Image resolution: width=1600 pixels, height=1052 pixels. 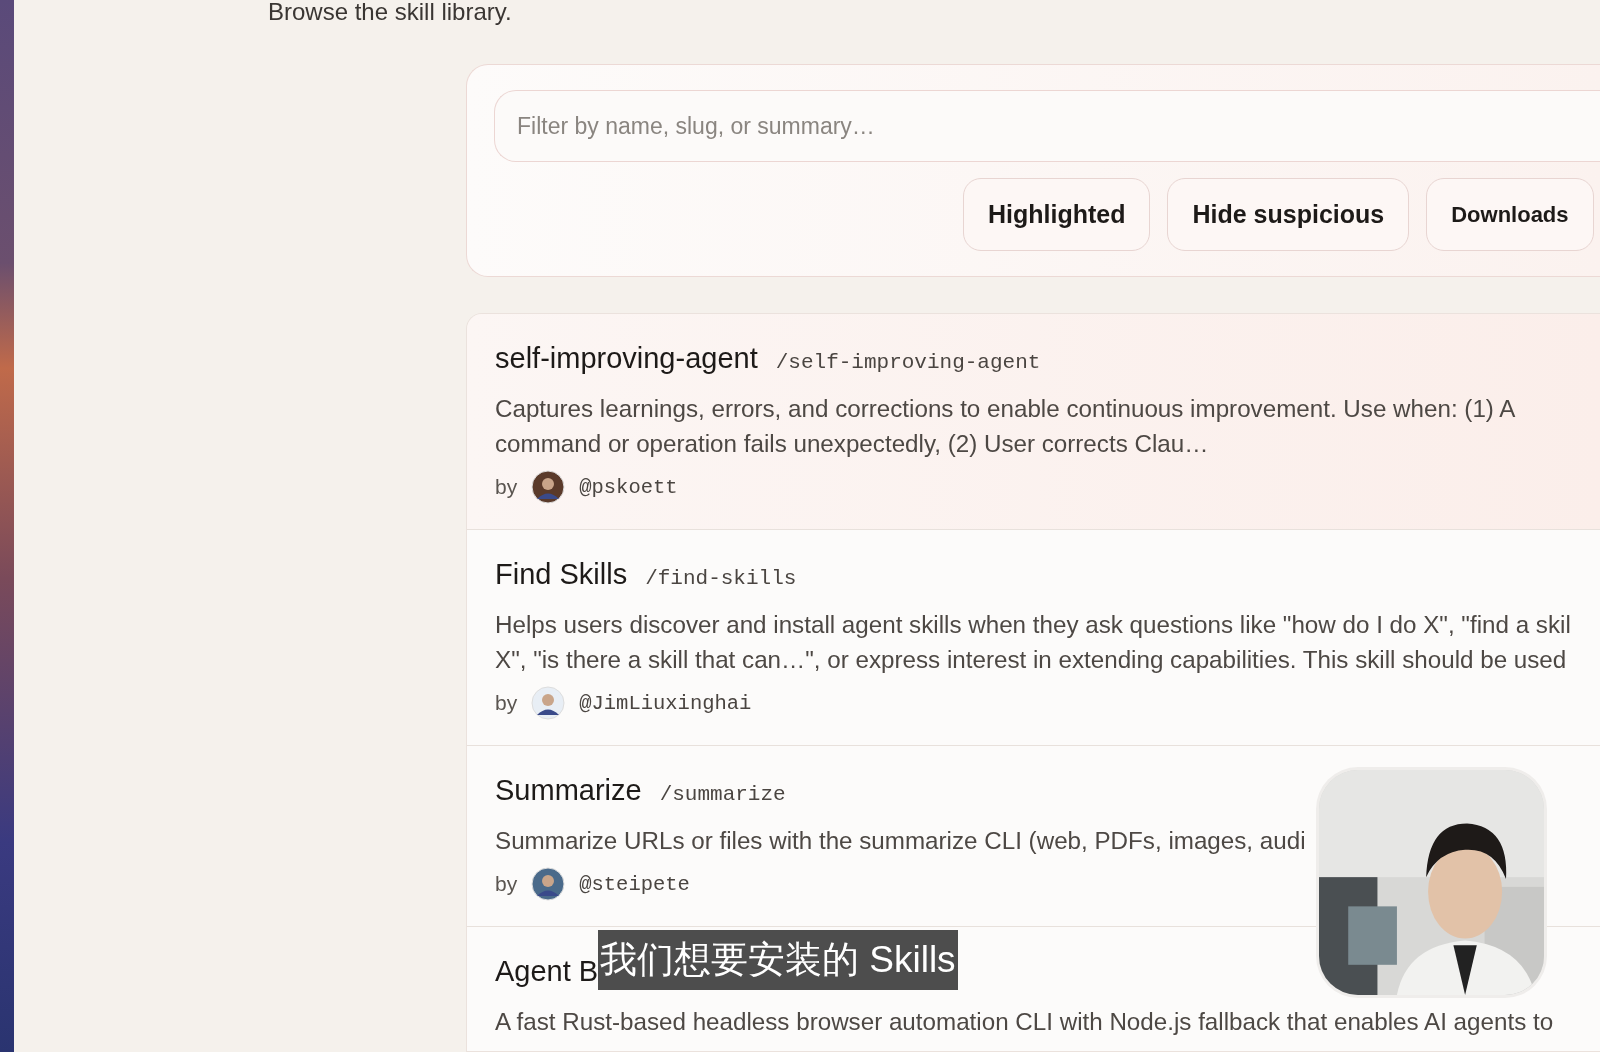 What do you see at coordinates (547, 971) in the screenshot?
I see `skill-name: Agent B` at bounding box center [547, 971].